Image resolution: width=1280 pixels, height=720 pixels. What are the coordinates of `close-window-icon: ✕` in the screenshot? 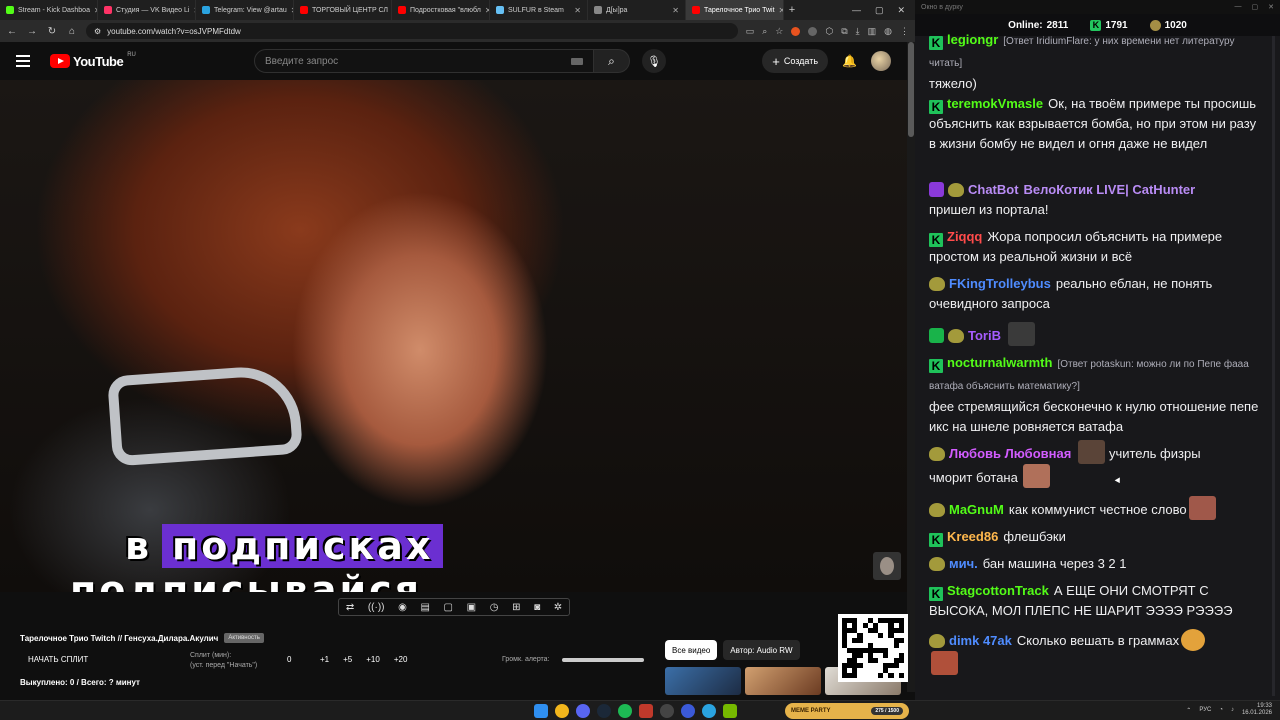 It's located at (901, 10).